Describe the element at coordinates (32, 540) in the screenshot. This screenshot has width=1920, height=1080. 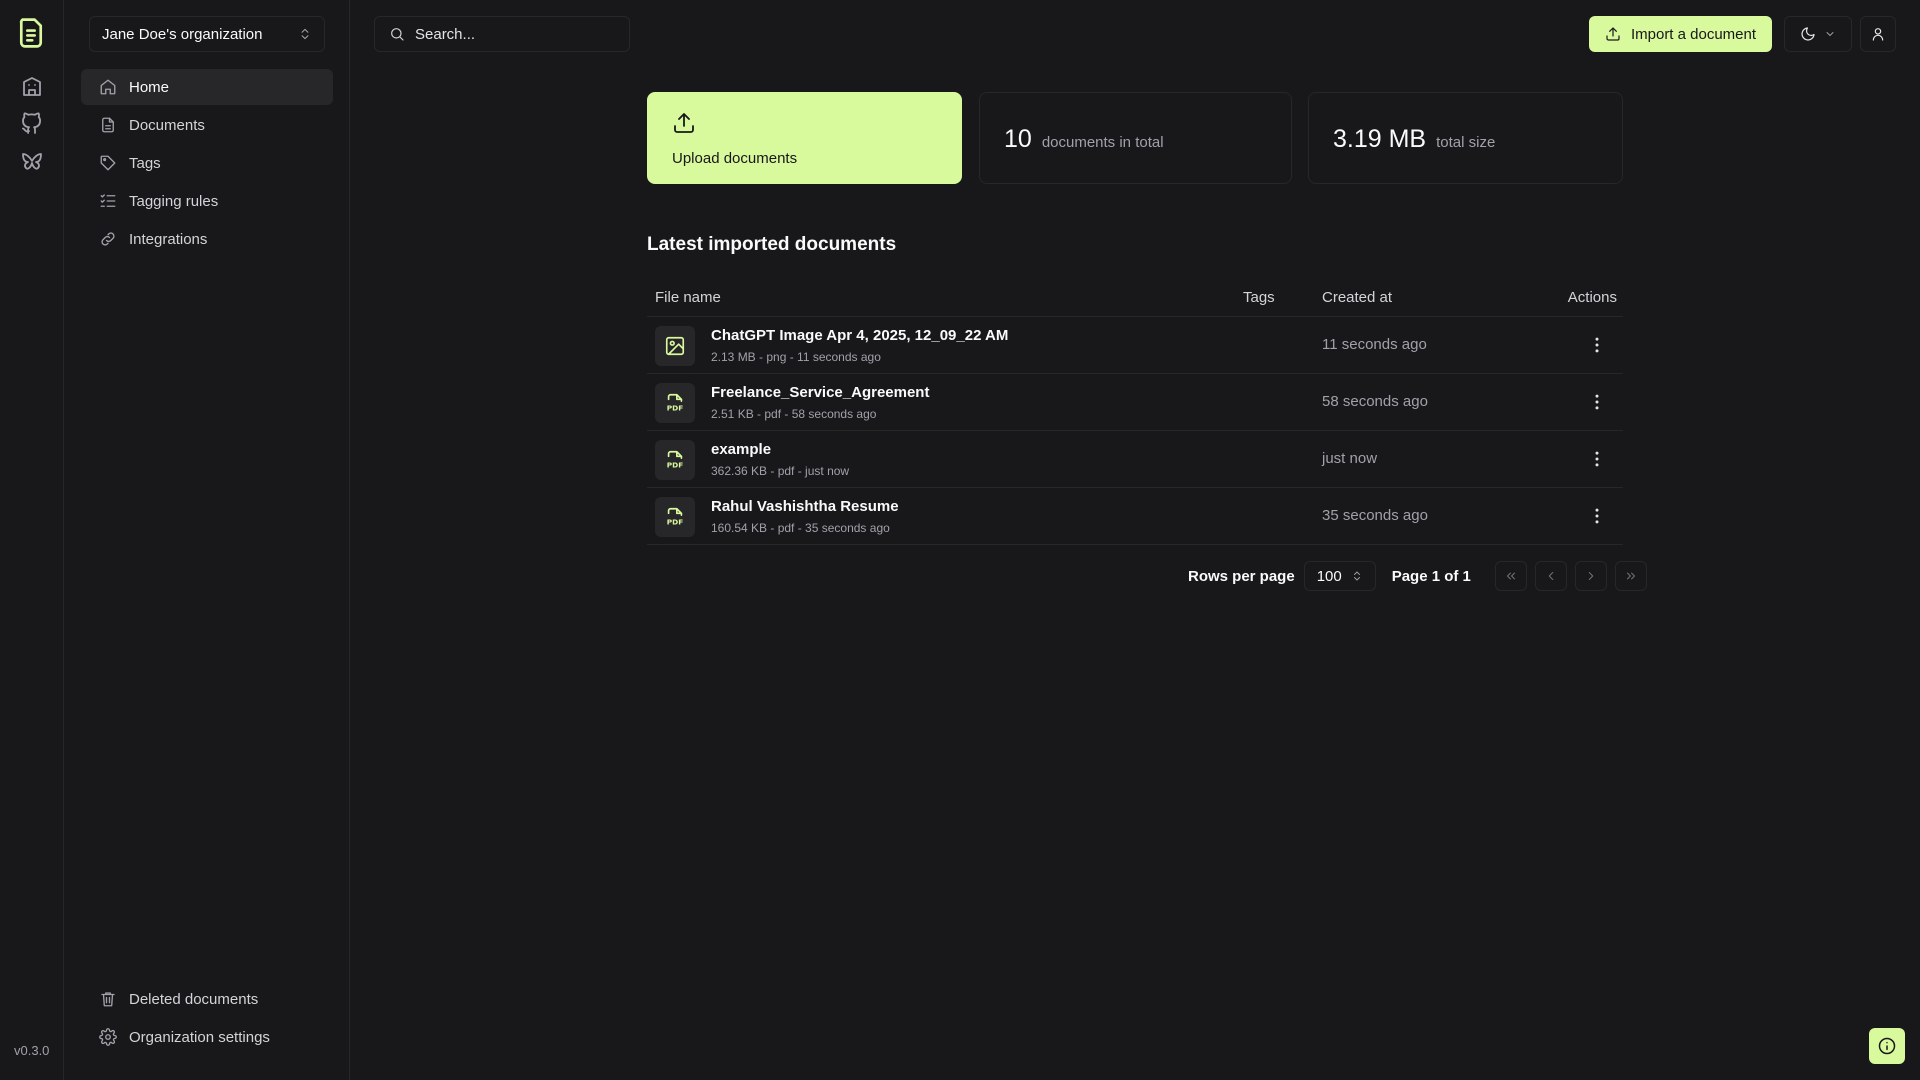
I see `icon-rail: v0.3.0` at that location.